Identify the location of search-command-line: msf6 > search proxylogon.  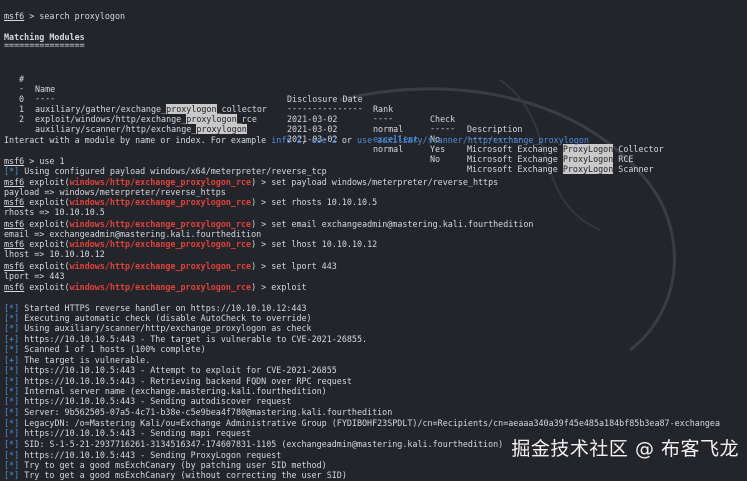
(65, 16).